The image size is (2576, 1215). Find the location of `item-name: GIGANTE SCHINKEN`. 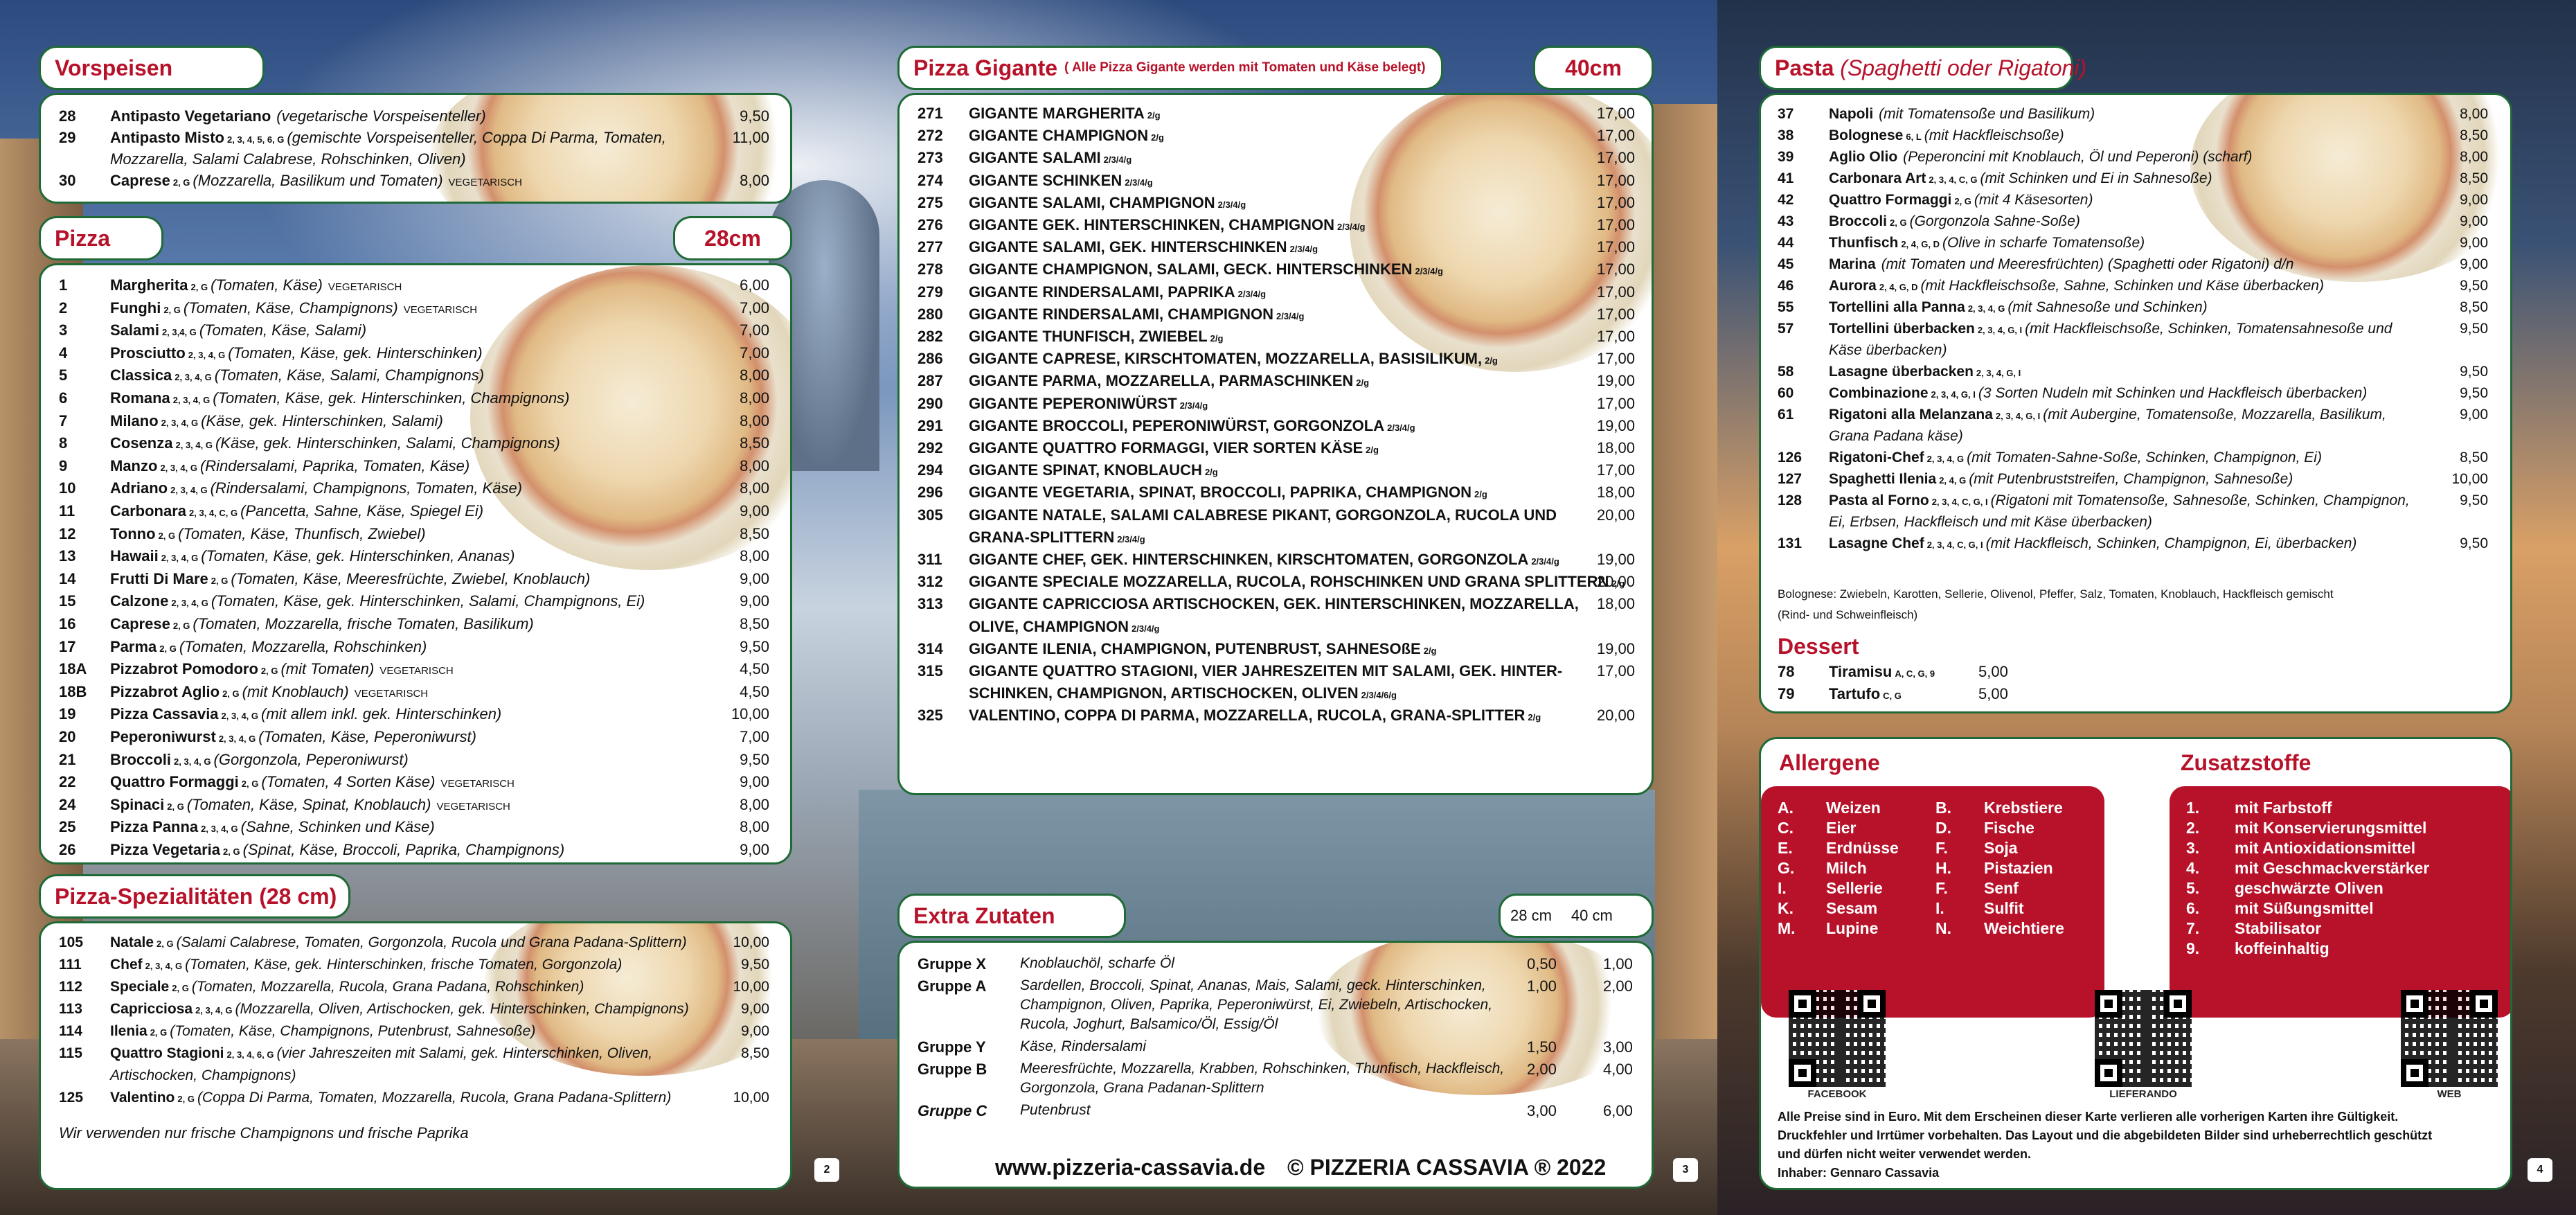

item-name: GIGANTE SCHINKEN is located at coordinates (1045, 180).